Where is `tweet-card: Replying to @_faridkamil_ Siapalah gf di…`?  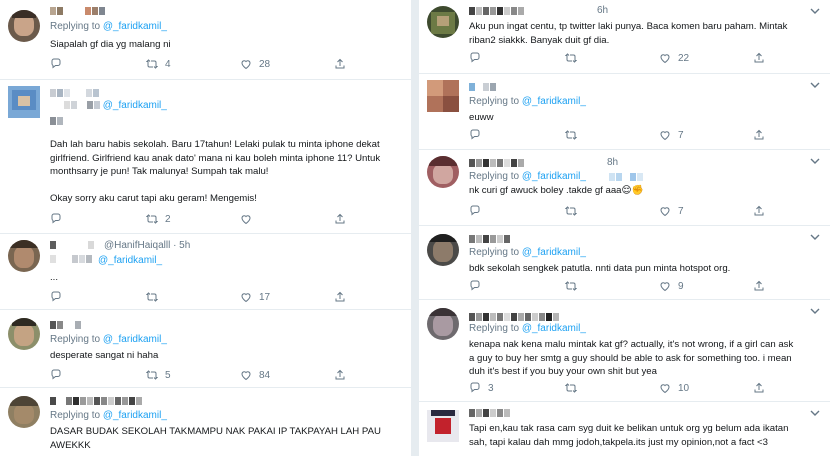 tweet-card: Replying to @_faridkamil_ Siapalah gf di… is located at coordinates (205, 40).